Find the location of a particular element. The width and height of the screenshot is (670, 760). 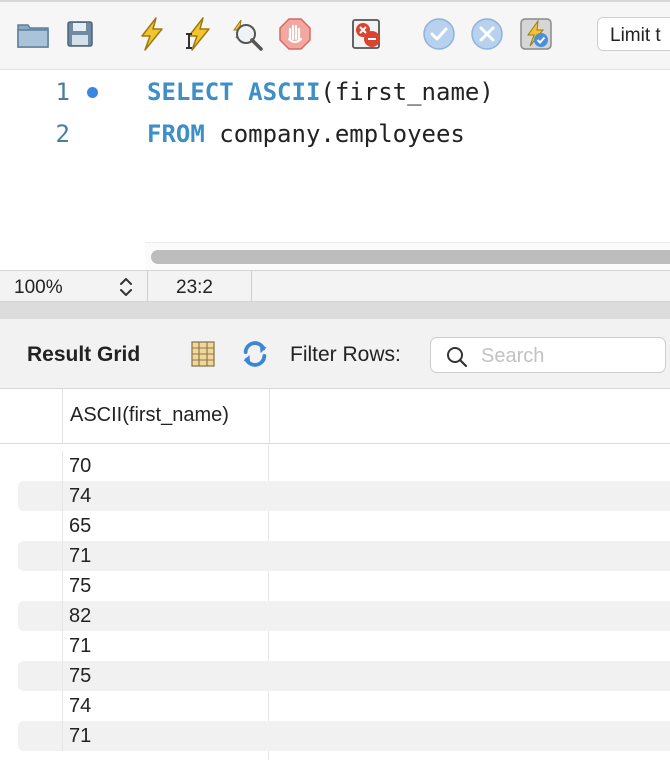

sql-keyword: FROM is located at coordinates (176, 134).